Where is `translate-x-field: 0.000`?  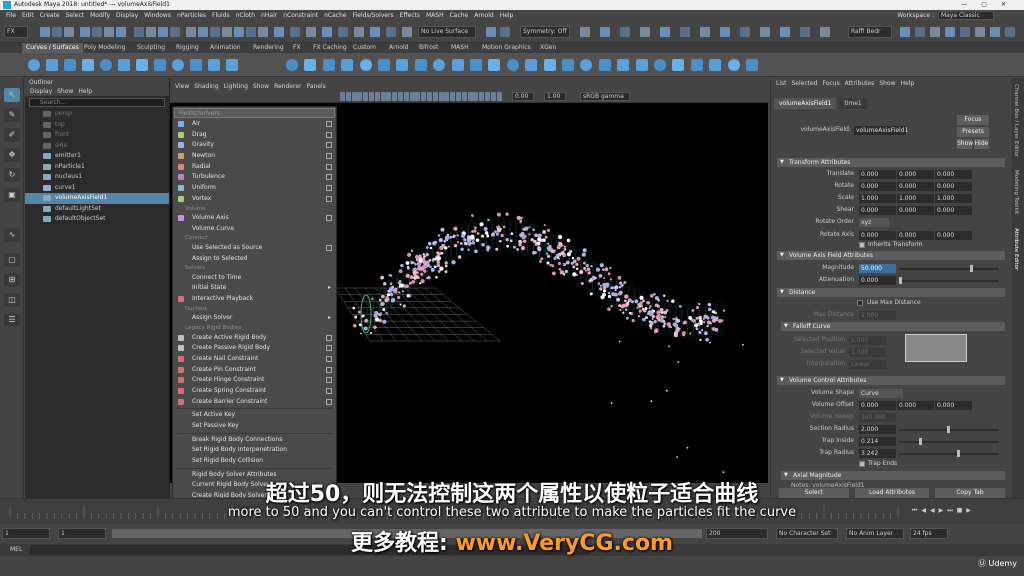 translate-x-field: 0.000 is located at coordinates (877, 174).